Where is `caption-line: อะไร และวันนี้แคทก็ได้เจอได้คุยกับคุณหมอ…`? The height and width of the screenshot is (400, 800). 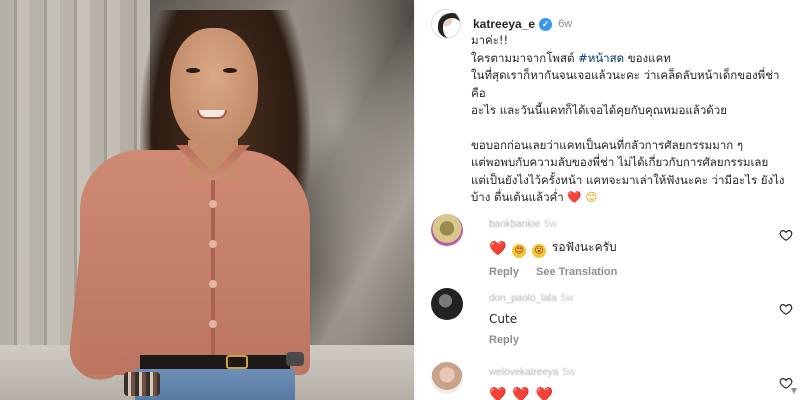
caption-line: อะไร และวันนี้แคทก็ได้เจอได้คุยกับคุณหมอ… is located at coordinates (599, 110).